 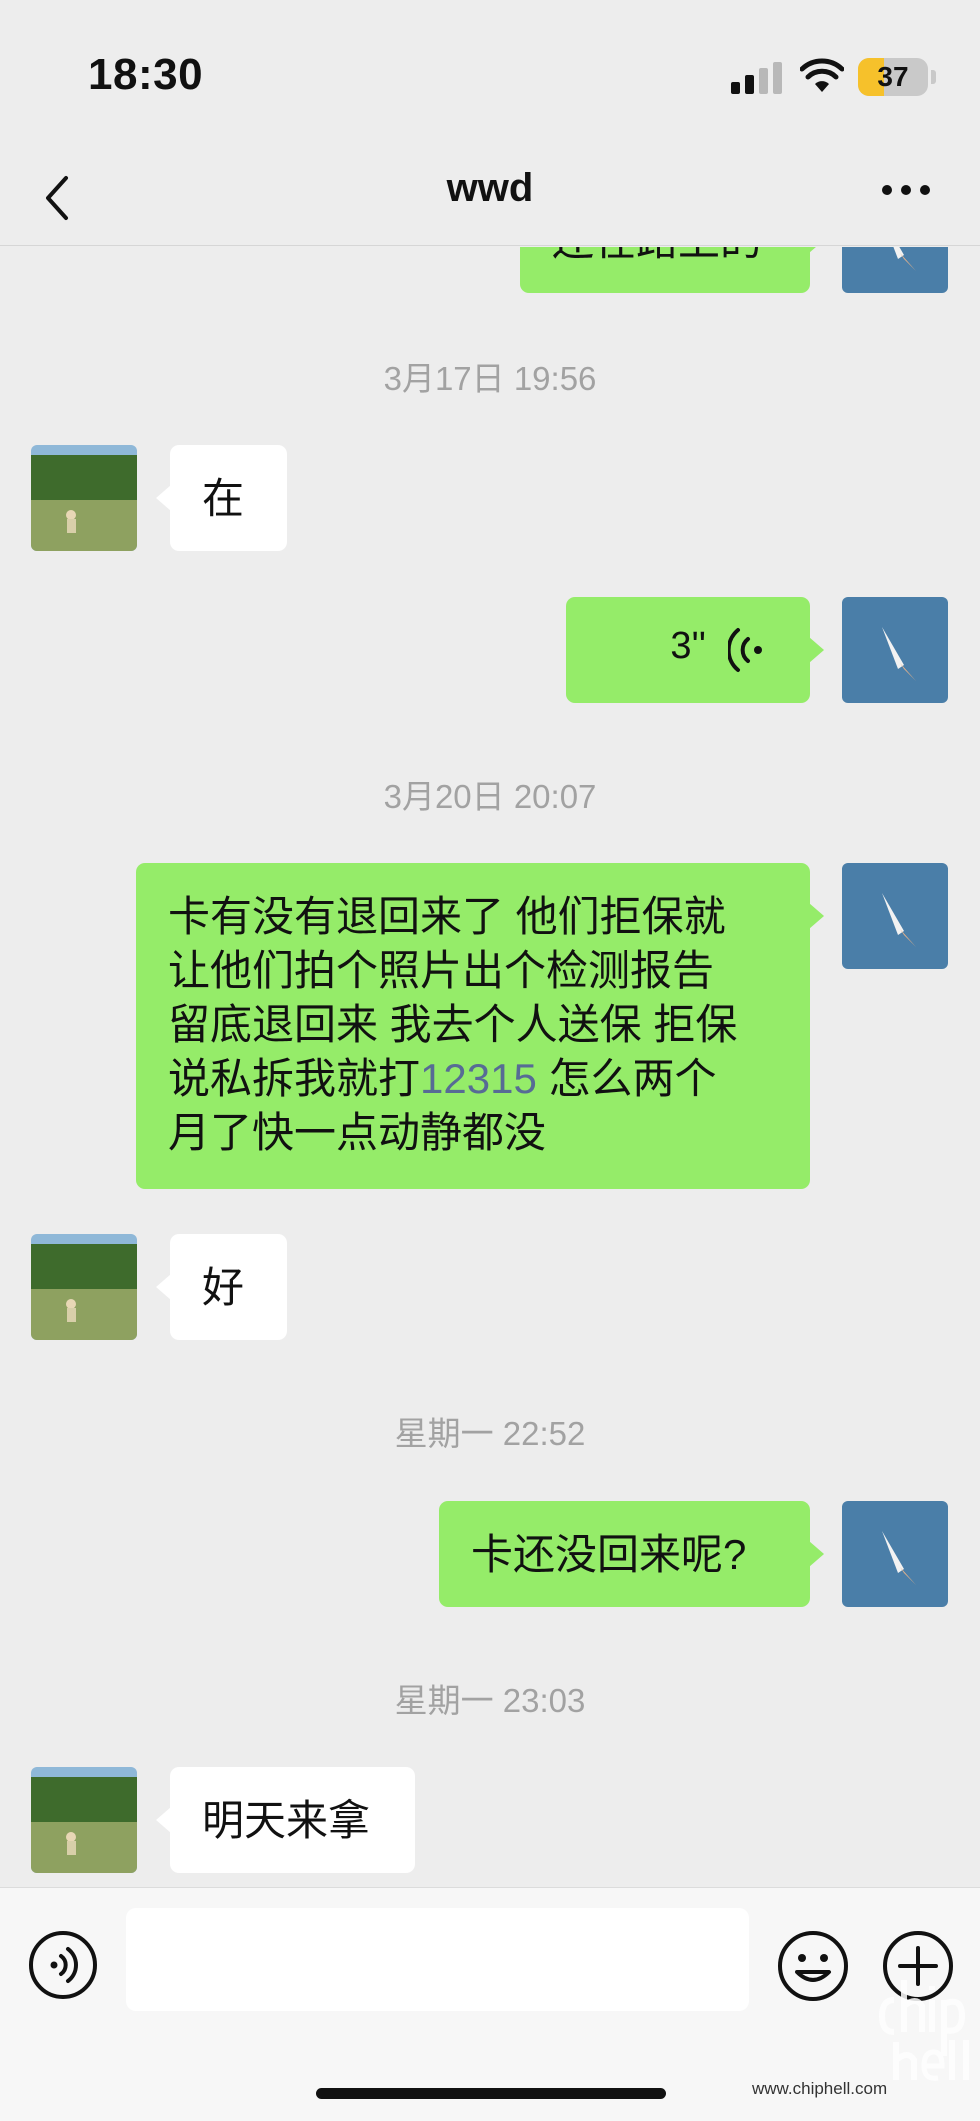 I want to click on battery-level: 37, so click(x=893, y=76).